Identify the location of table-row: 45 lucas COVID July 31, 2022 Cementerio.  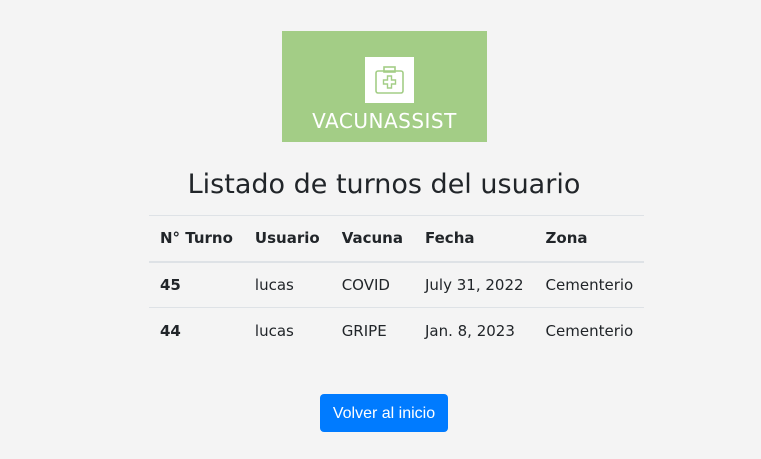
(397, 285).